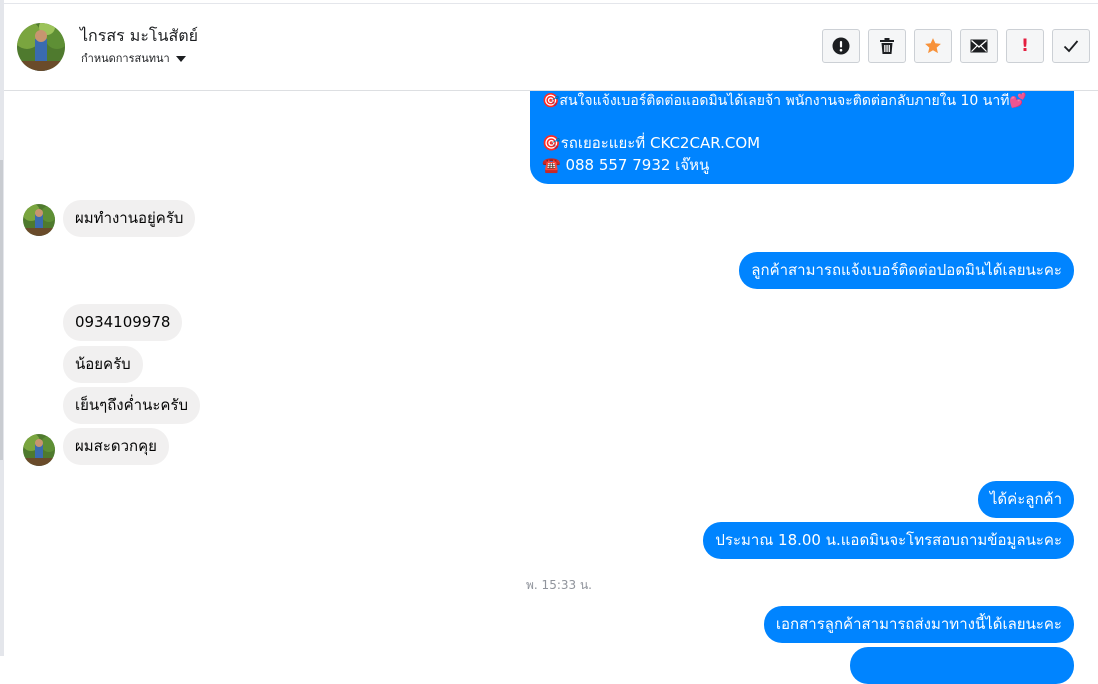  Describe the element at coordinates (103, 364) in the screenshot. I see `message-incoming: น้อยครับ` at that location.